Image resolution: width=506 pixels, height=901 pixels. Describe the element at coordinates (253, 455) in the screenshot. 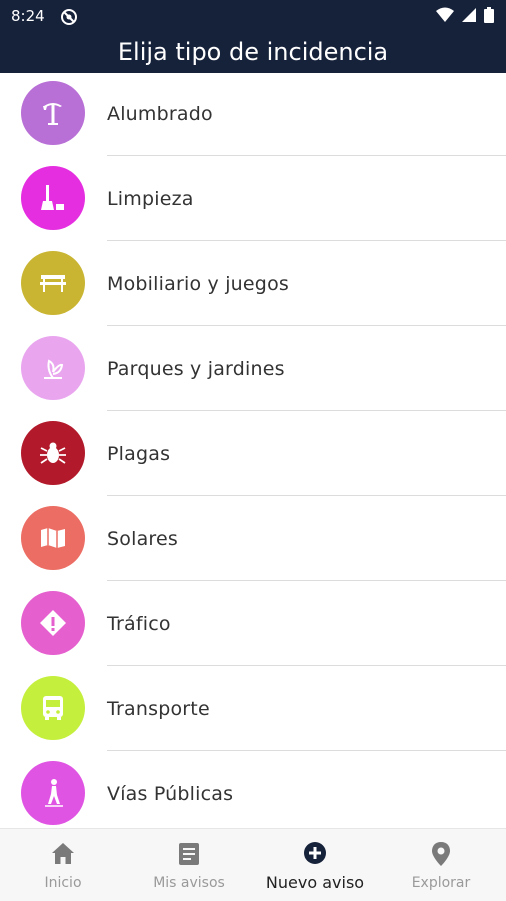

I see `category-item-plagas: Plagas` at that location.